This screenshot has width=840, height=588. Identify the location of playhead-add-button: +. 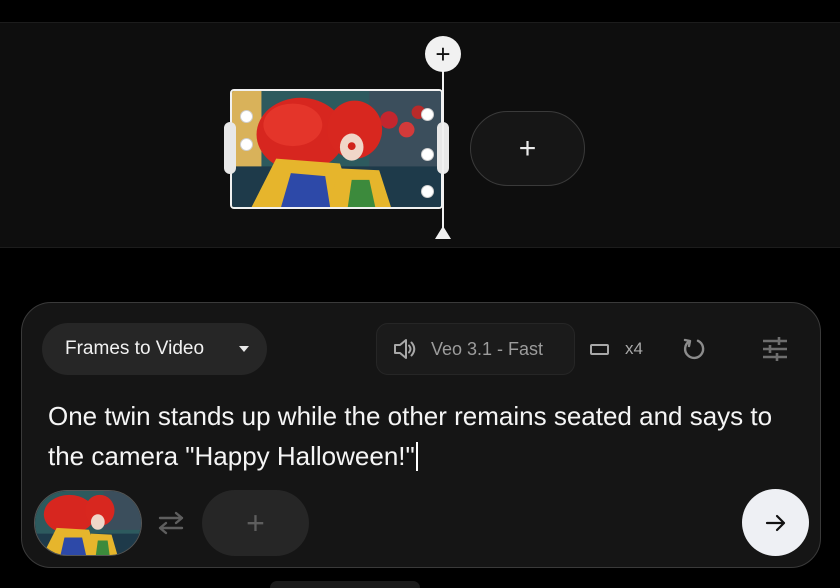
(443, 54).